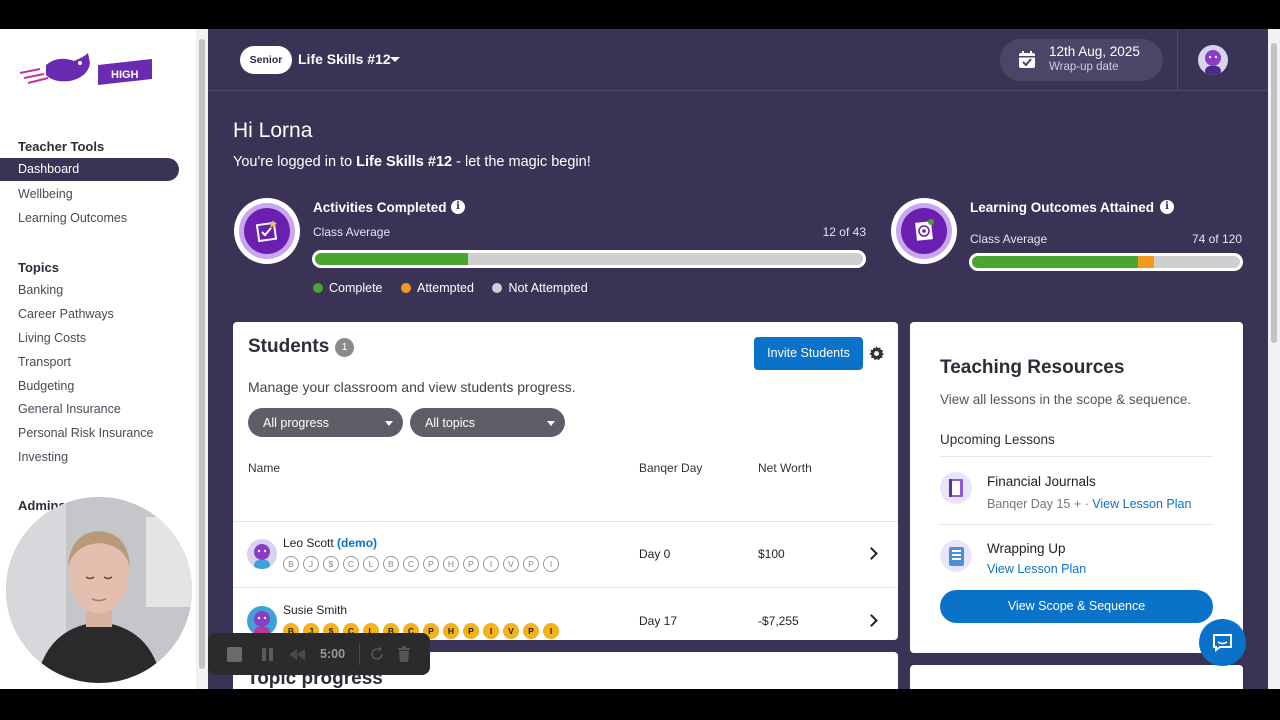  I want to click on chat-button, so click(1222, 642).